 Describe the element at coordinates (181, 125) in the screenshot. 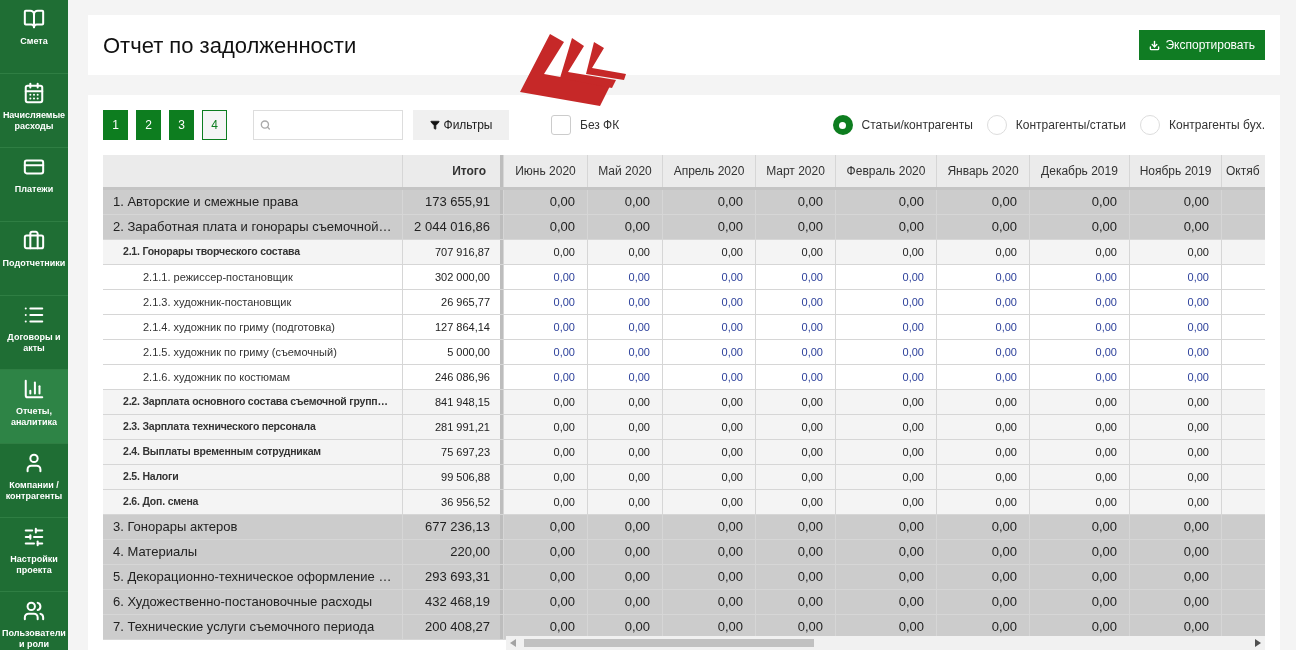

I see `level-button: 3` at that location.